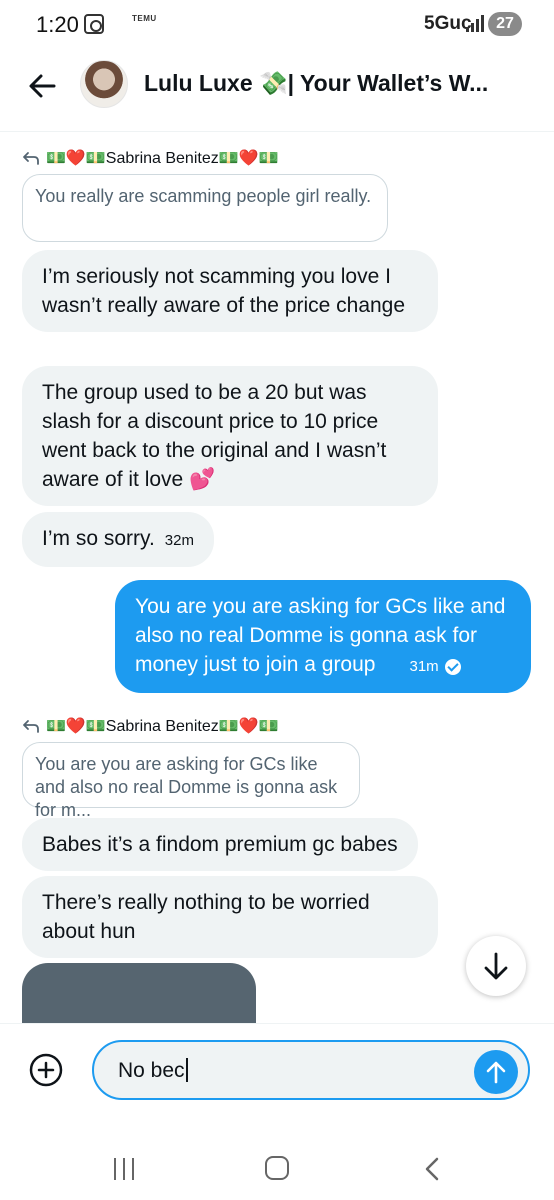 This screenshot has width=554, height=1200. Describe the element at coordinates (94, 24) in the screenshot. I see `screenshot-icon` at that location.